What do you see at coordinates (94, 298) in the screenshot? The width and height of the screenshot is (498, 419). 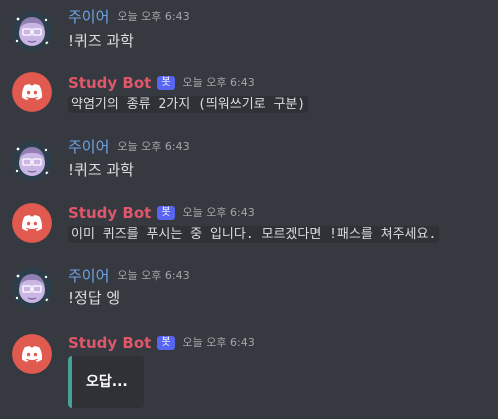 I see `message-content: !정답 엥` at bounding box center [94, 298].